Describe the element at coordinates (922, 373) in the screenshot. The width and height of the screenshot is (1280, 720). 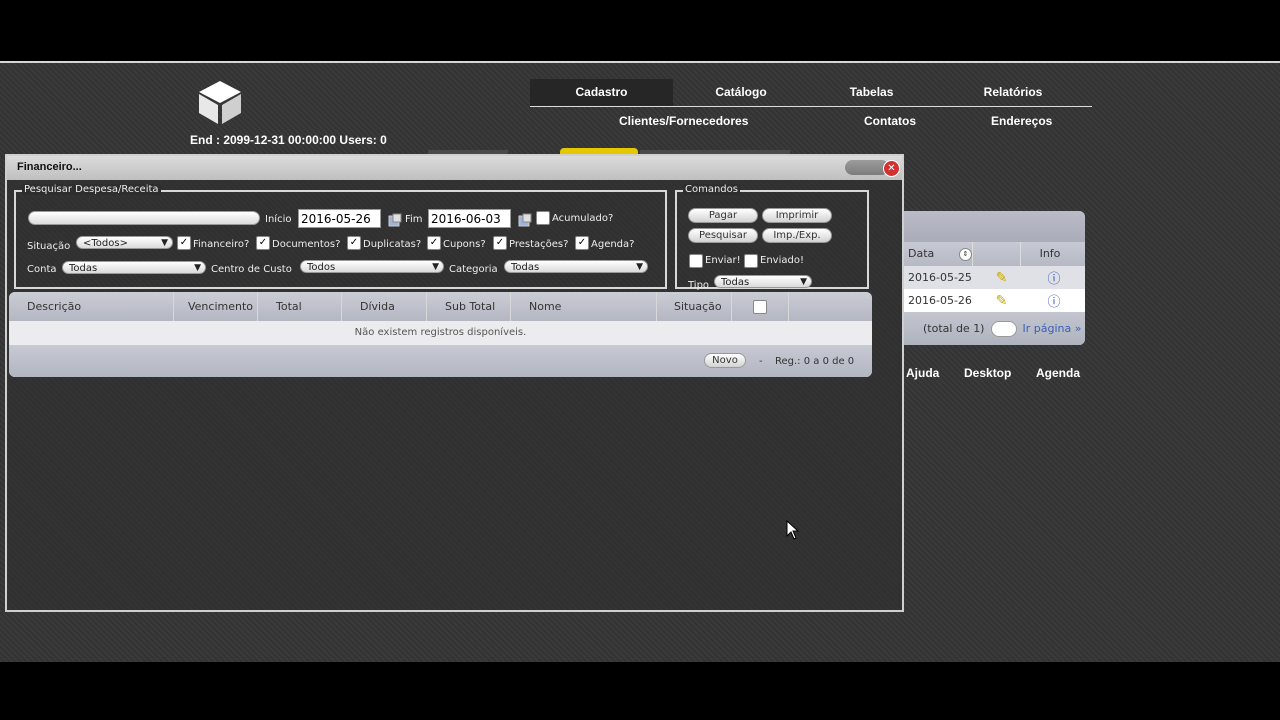
I see `menu-ajuda: Ajuda` at that location.